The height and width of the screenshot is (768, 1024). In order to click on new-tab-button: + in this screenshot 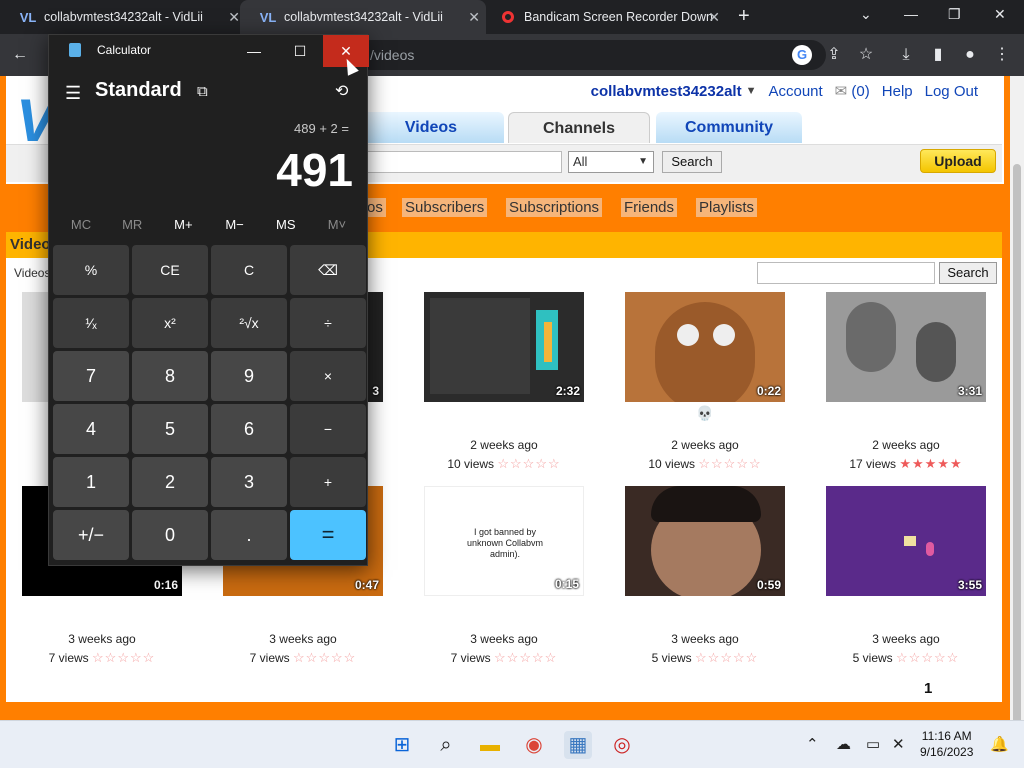, I will do `click(744, 16)`.